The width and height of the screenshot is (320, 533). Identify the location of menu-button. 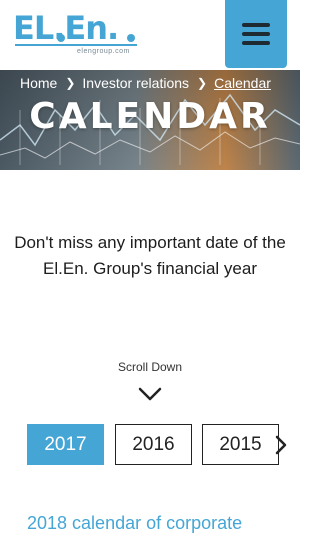
(256, 34).